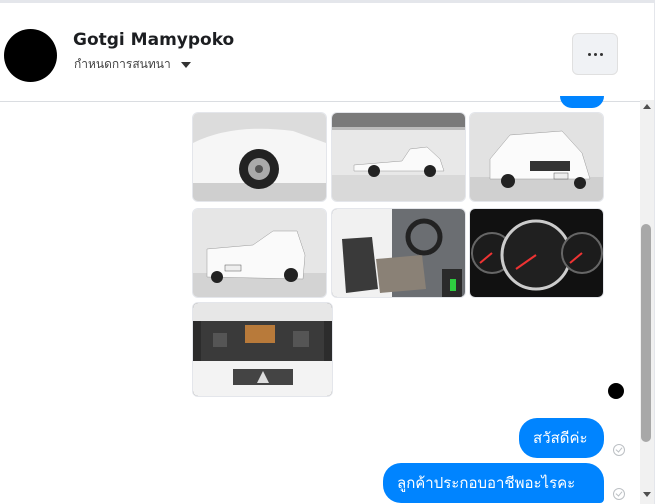 The height and width of the screenshot is (504, 659). Describe the element at coordinates (582, 102) in the screenshot. I see `previous-message-bubble` at that location.